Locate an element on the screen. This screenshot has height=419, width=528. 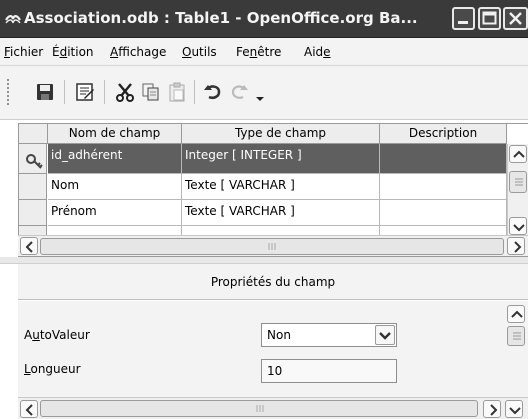
close-icon is located at coordinates (515, 18).